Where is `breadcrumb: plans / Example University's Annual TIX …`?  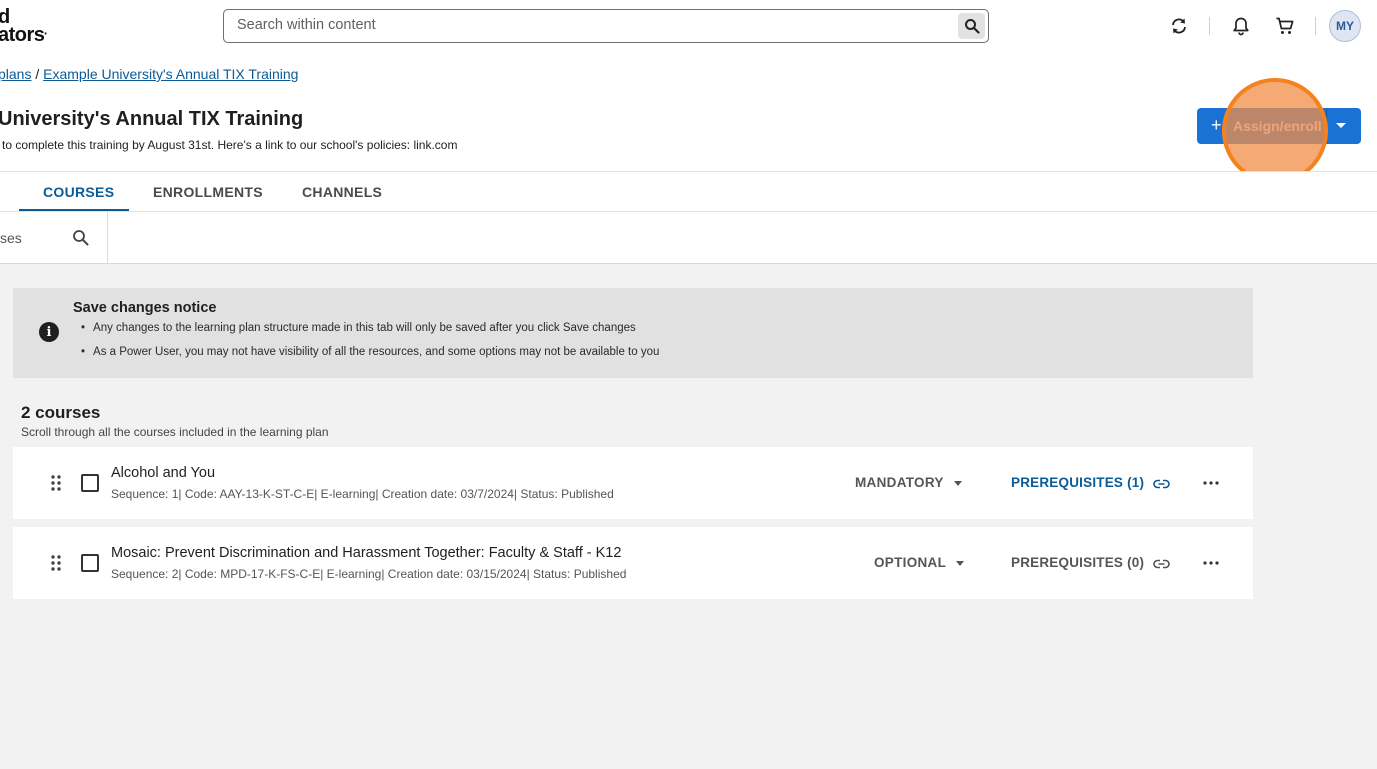 breadcrumb: plans / Example University's Annual TIX … is located at coordinates (149, 74).